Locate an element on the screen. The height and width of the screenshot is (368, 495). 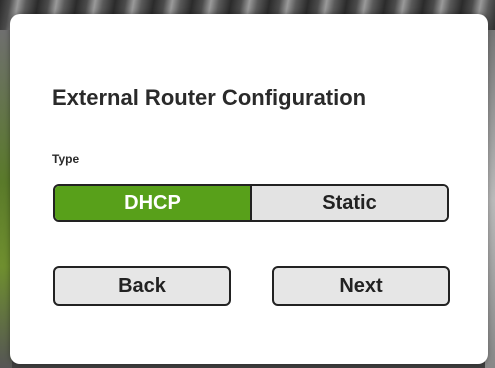
type-label: Type is located at coordinates (66, 159).